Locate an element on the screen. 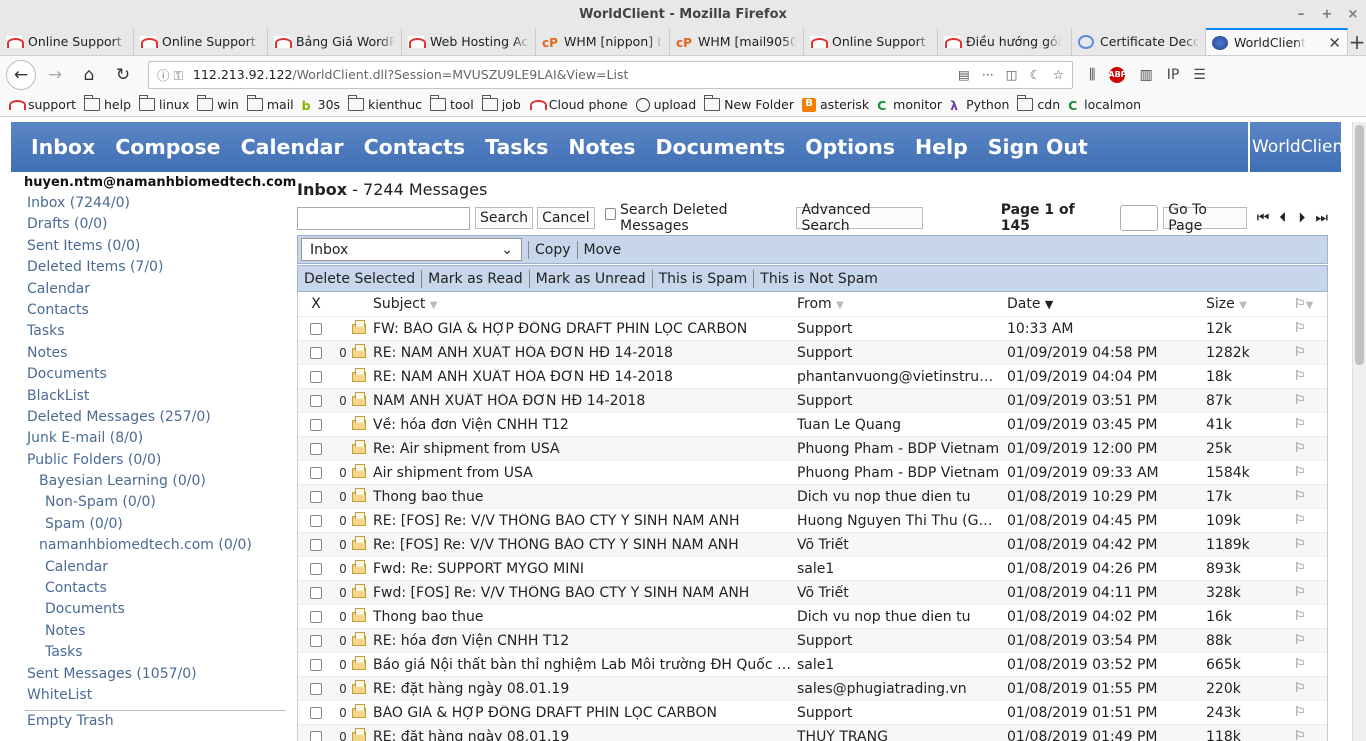  tab-1: Online Support - is located at coordinates (201, 41).